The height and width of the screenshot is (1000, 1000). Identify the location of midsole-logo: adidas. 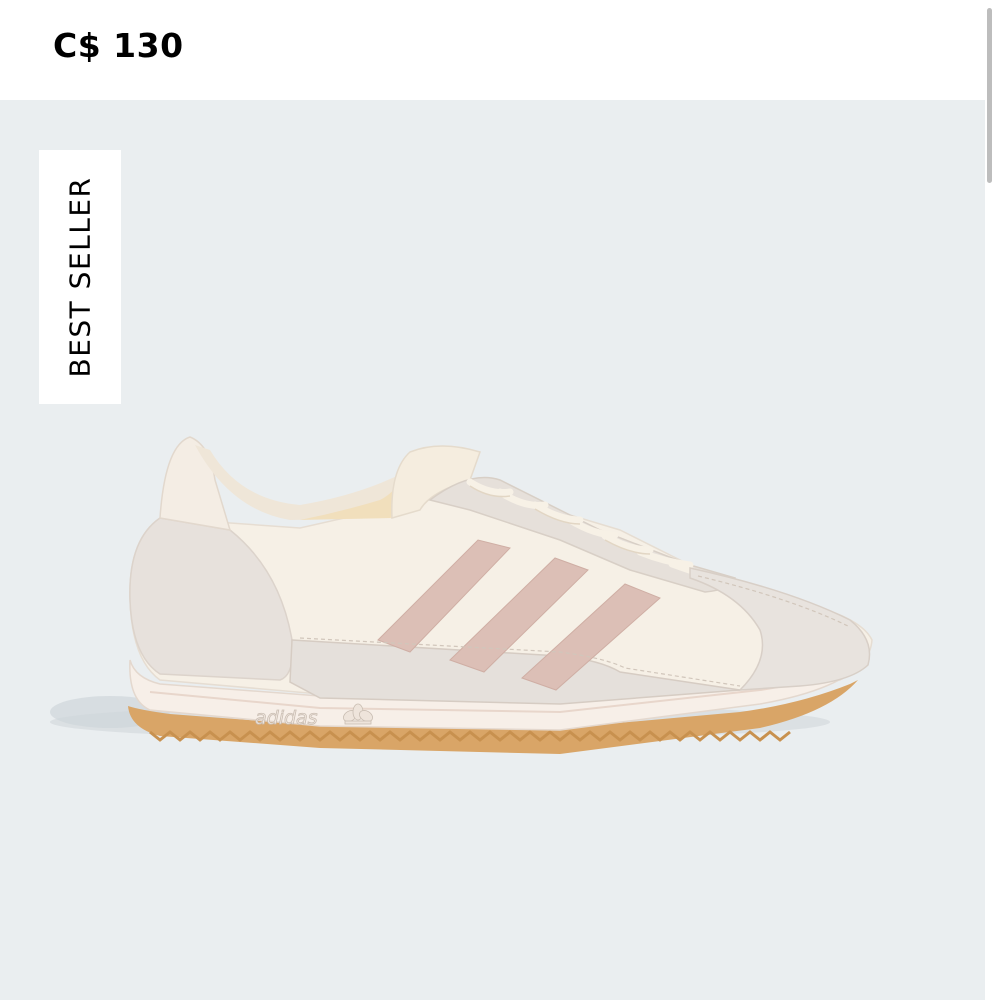
(286, 718).